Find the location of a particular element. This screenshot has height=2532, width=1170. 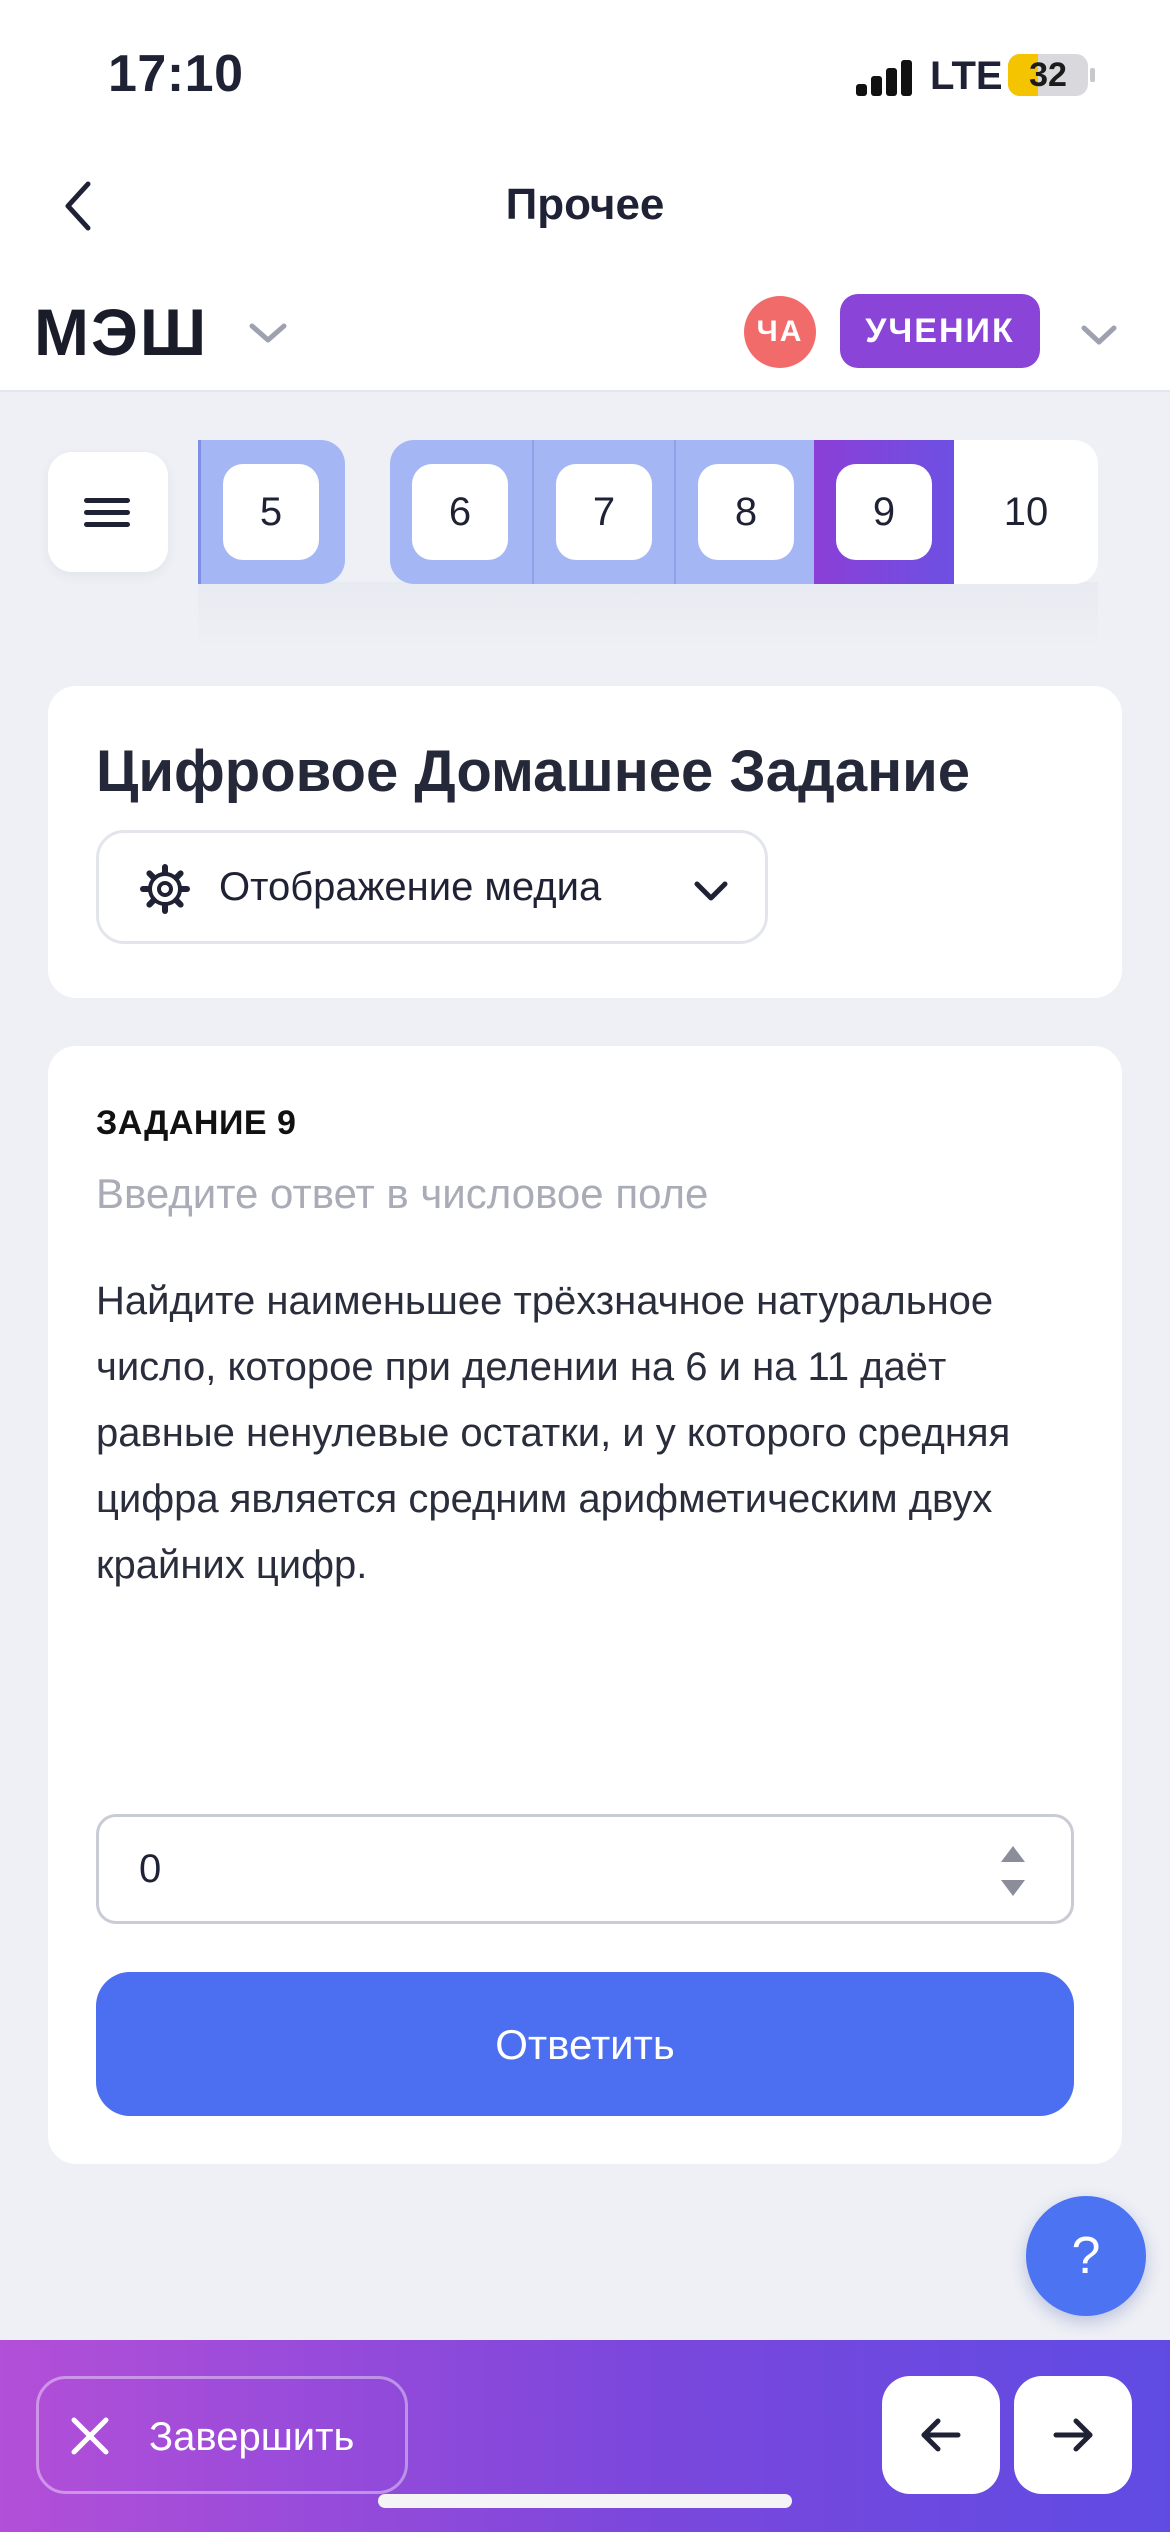

task-nav-label: 7 is located at coordinates (604, 512).